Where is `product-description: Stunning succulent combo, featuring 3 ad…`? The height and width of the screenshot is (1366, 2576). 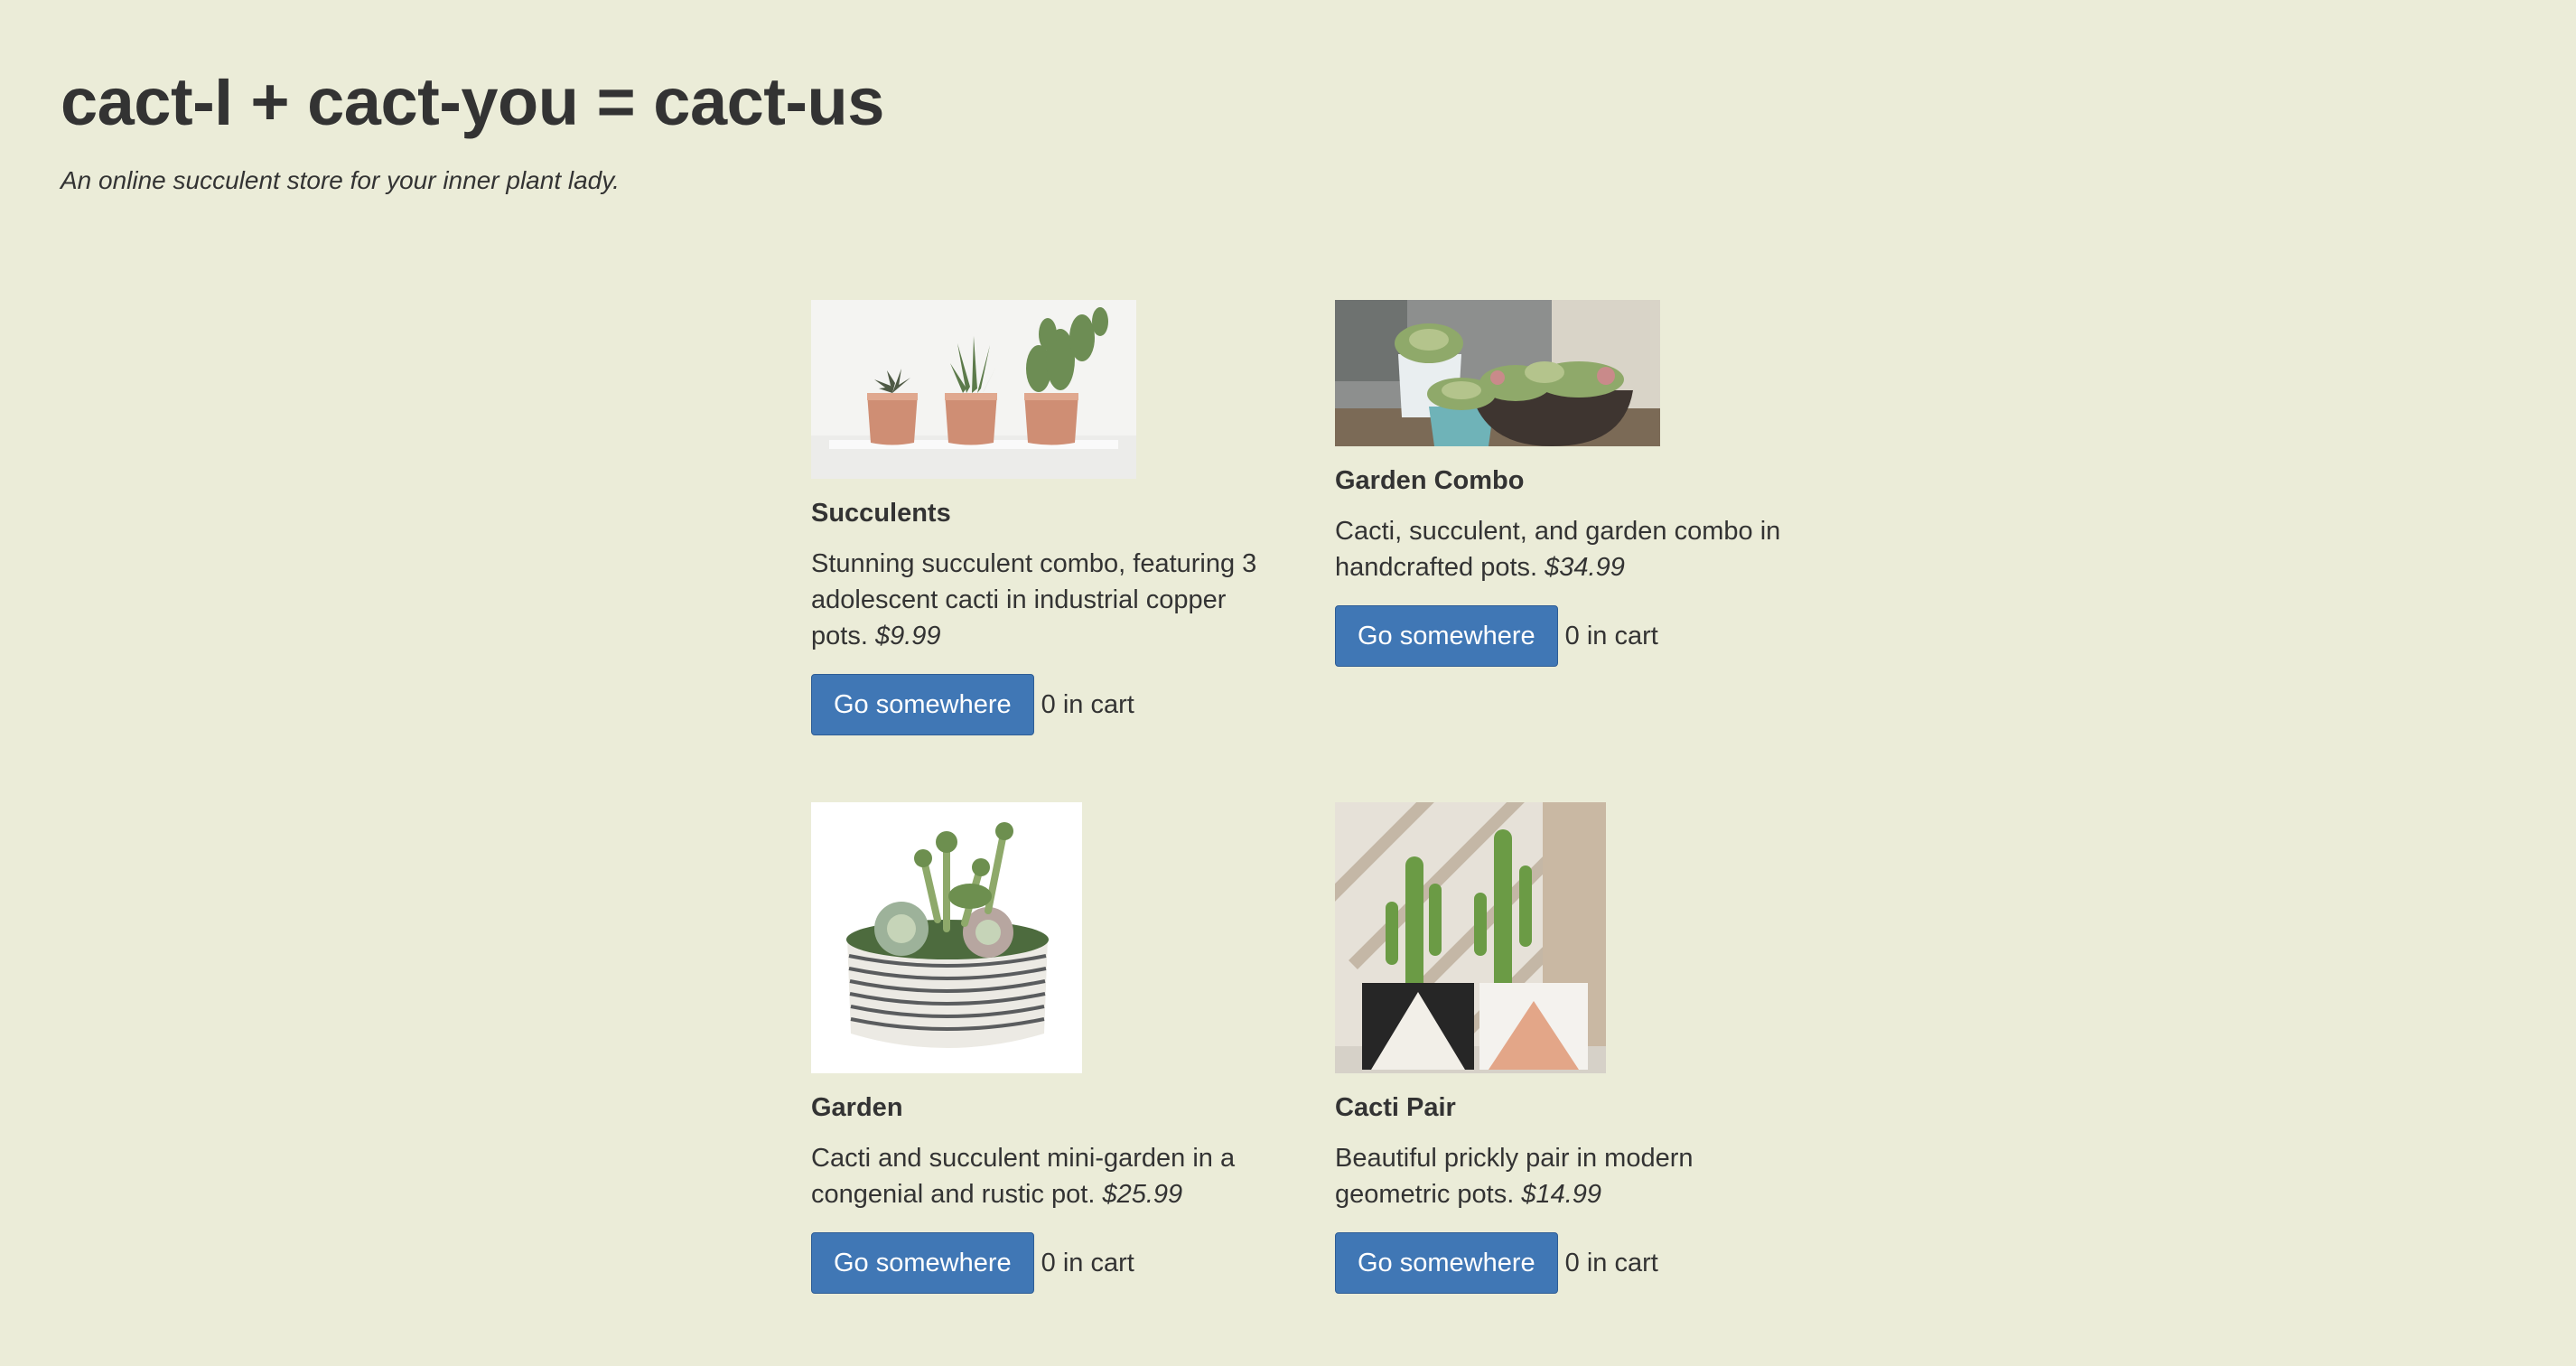 product-description: Stunning succulent combo, featuring 3 ad… is located at coordinates (1046, 600).